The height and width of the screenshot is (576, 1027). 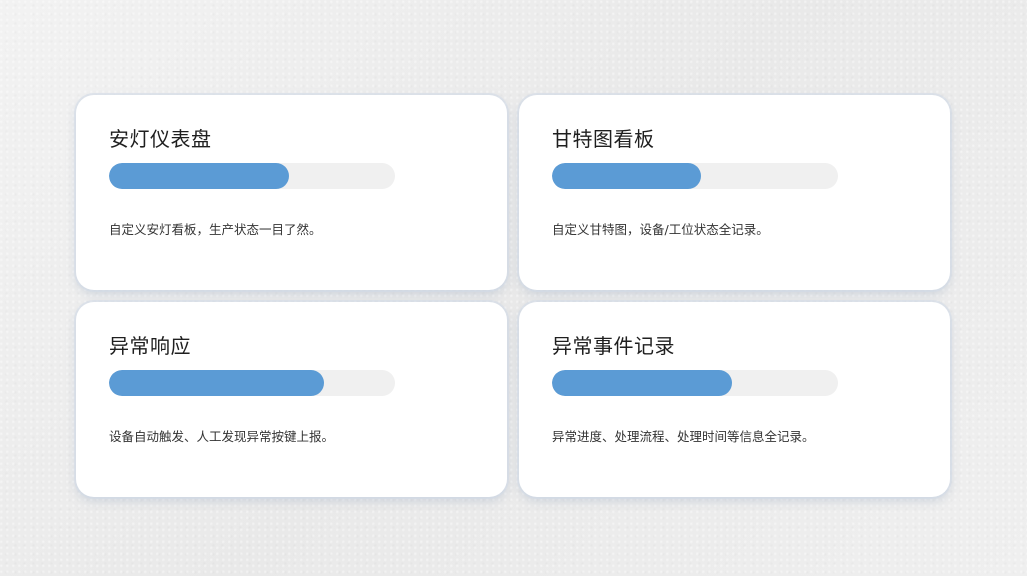 What do you see at coordinates (215, 229) in the screenshot?
I see `card-description: 自定义安灯看板，生产状态一目了然。` at bounding box center [215, 229].